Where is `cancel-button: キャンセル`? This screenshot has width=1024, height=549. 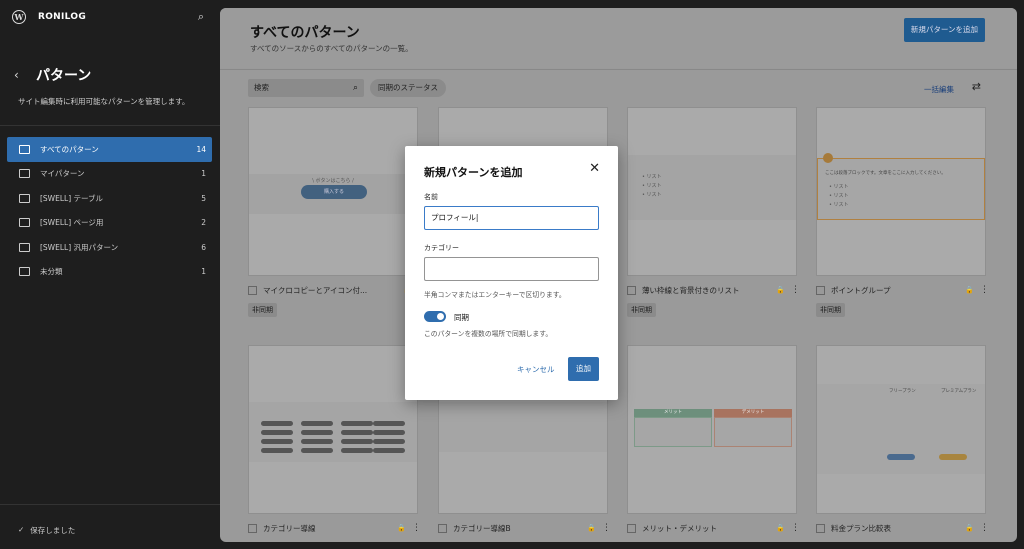
cancel-button: キャンセル is located at coordinates (536, 369).